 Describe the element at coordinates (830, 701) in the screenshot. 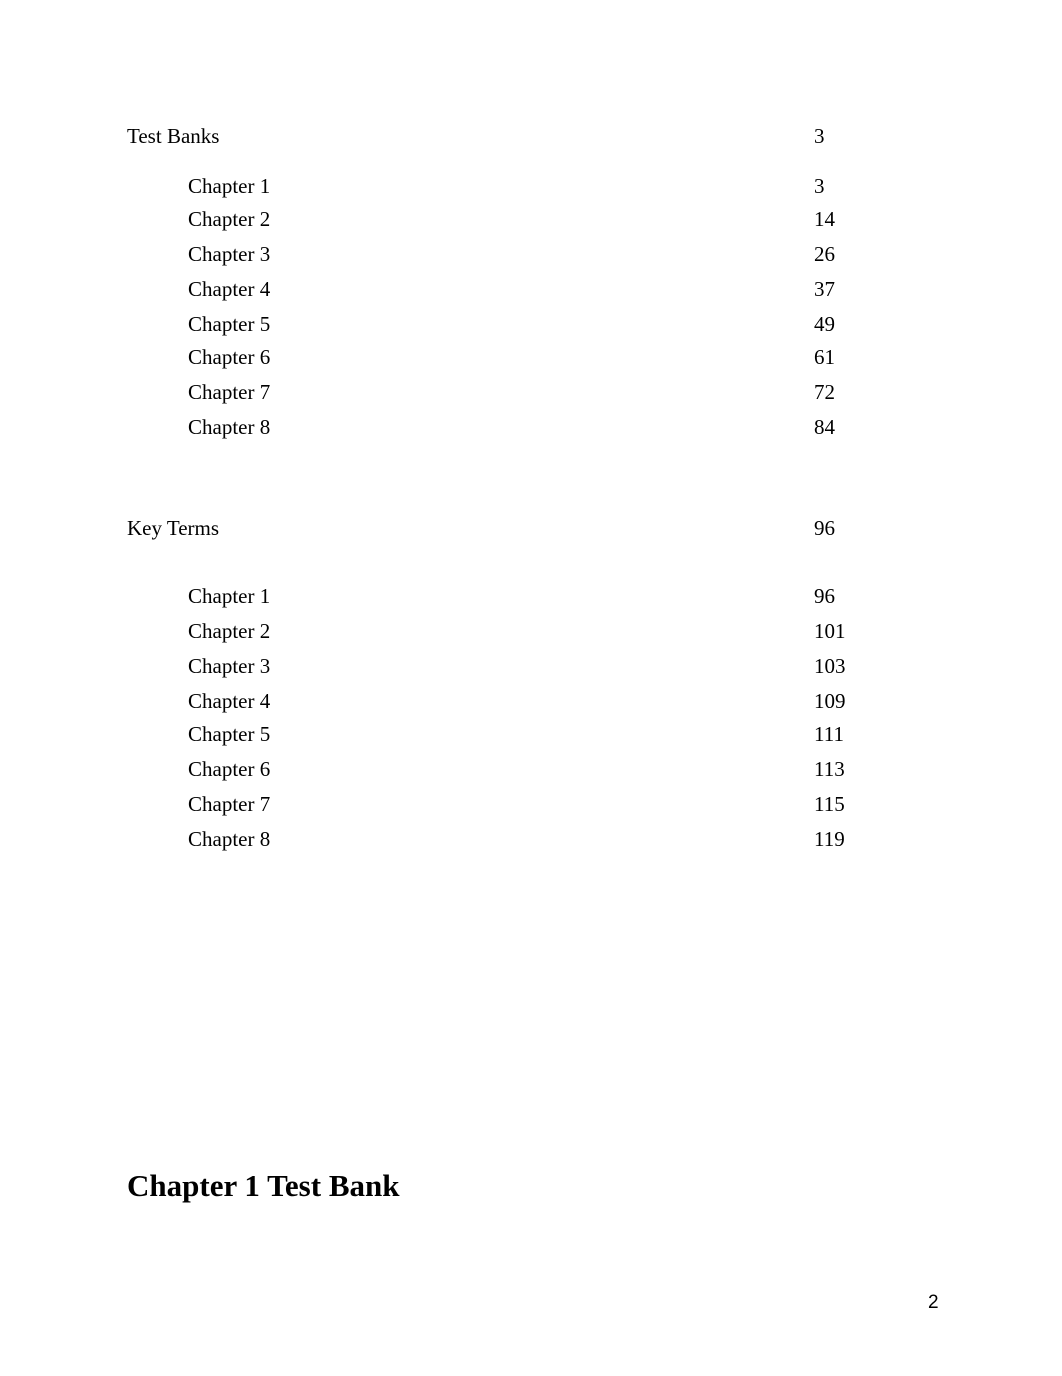

I see `toc-entry-page: 109` at that location.